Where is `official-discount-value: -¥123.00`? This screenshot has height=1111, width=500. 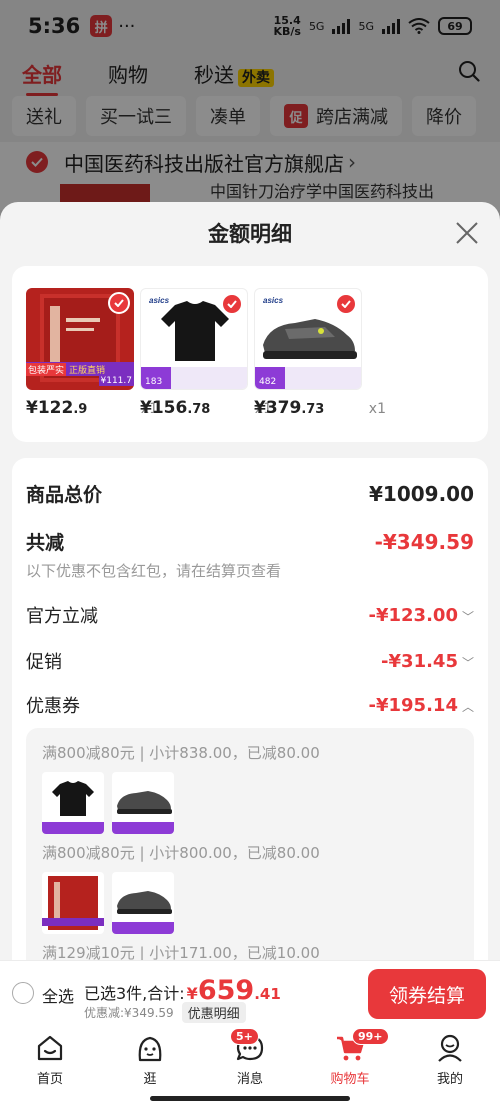
official-discount-value: -¥123.00 is located at coordinates (413, 615).